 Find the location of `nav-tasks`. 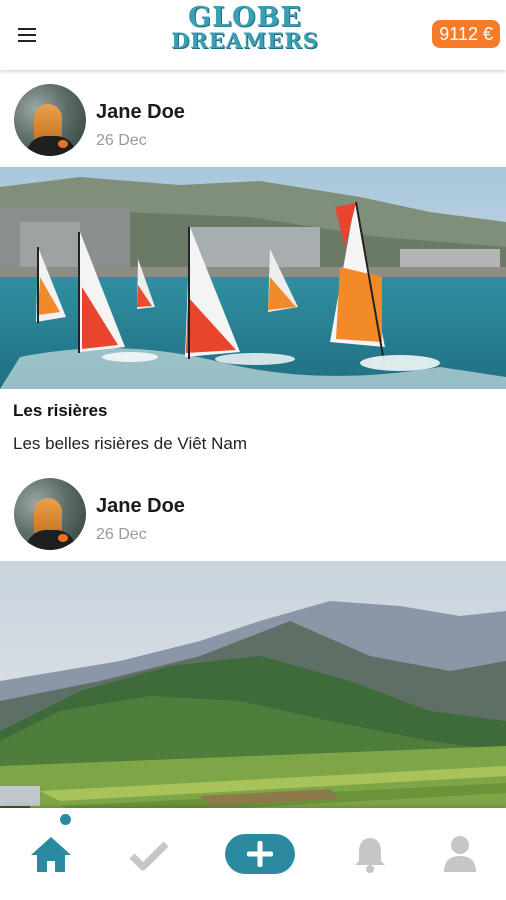

nav-tasks is located at coordinates (150, 854).